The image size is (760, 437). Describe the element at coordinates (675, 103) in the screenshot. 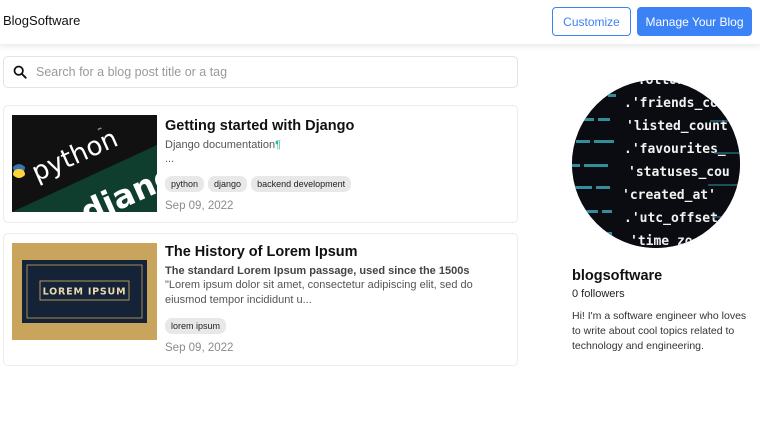

I see `svg-text: .'friends_cou` at that location.